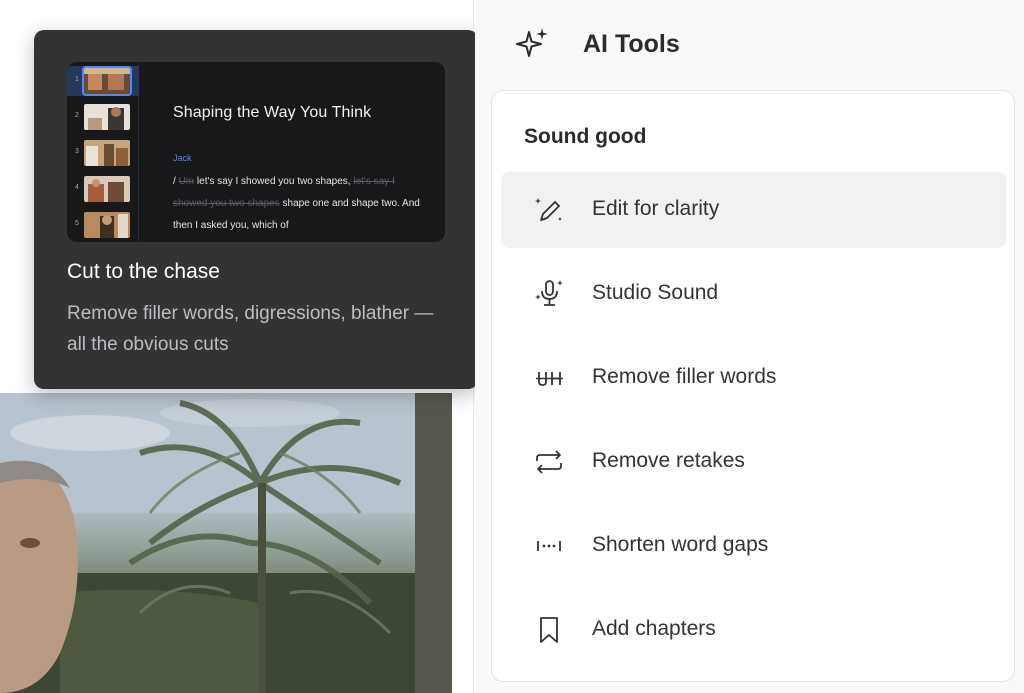 This screenshot has height=693, width=1024. What do you see at coordinates (532, 42) in the screenshot?
I see `sparkle-icon` at bounding box center [532, 42].